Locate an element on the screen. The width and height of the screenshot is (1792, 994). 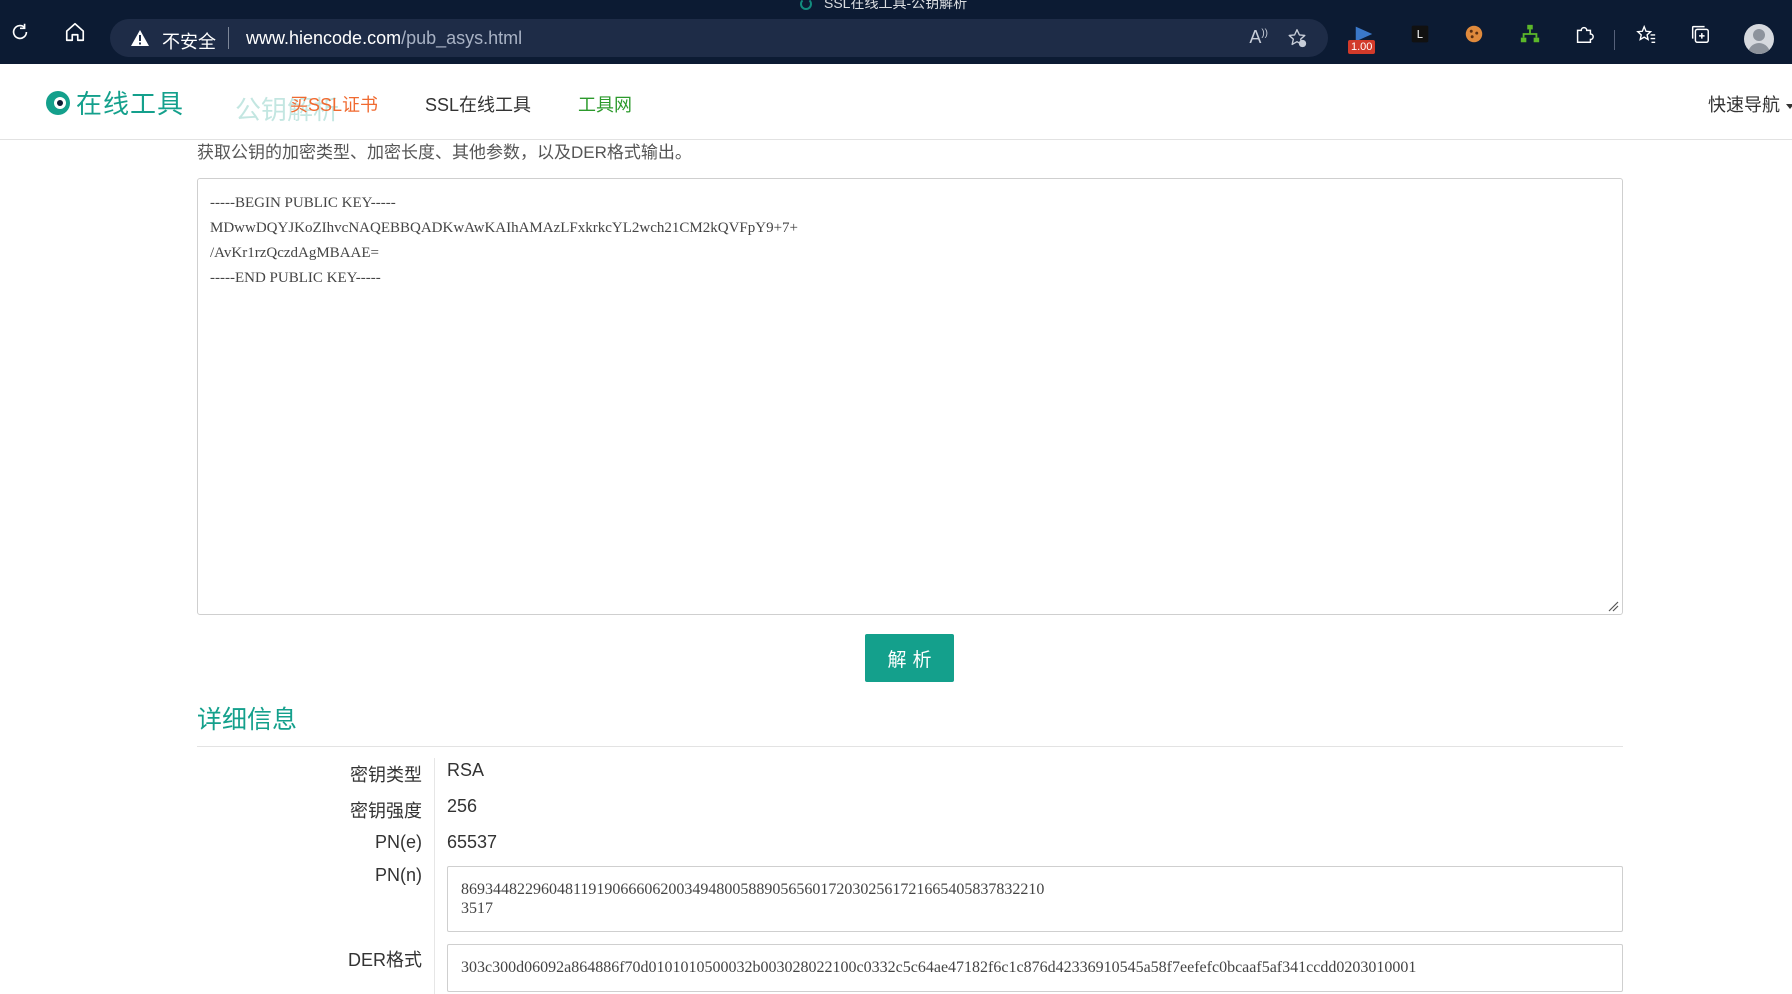
pn-e-value: 65537 is located at coordinates (472, 842).